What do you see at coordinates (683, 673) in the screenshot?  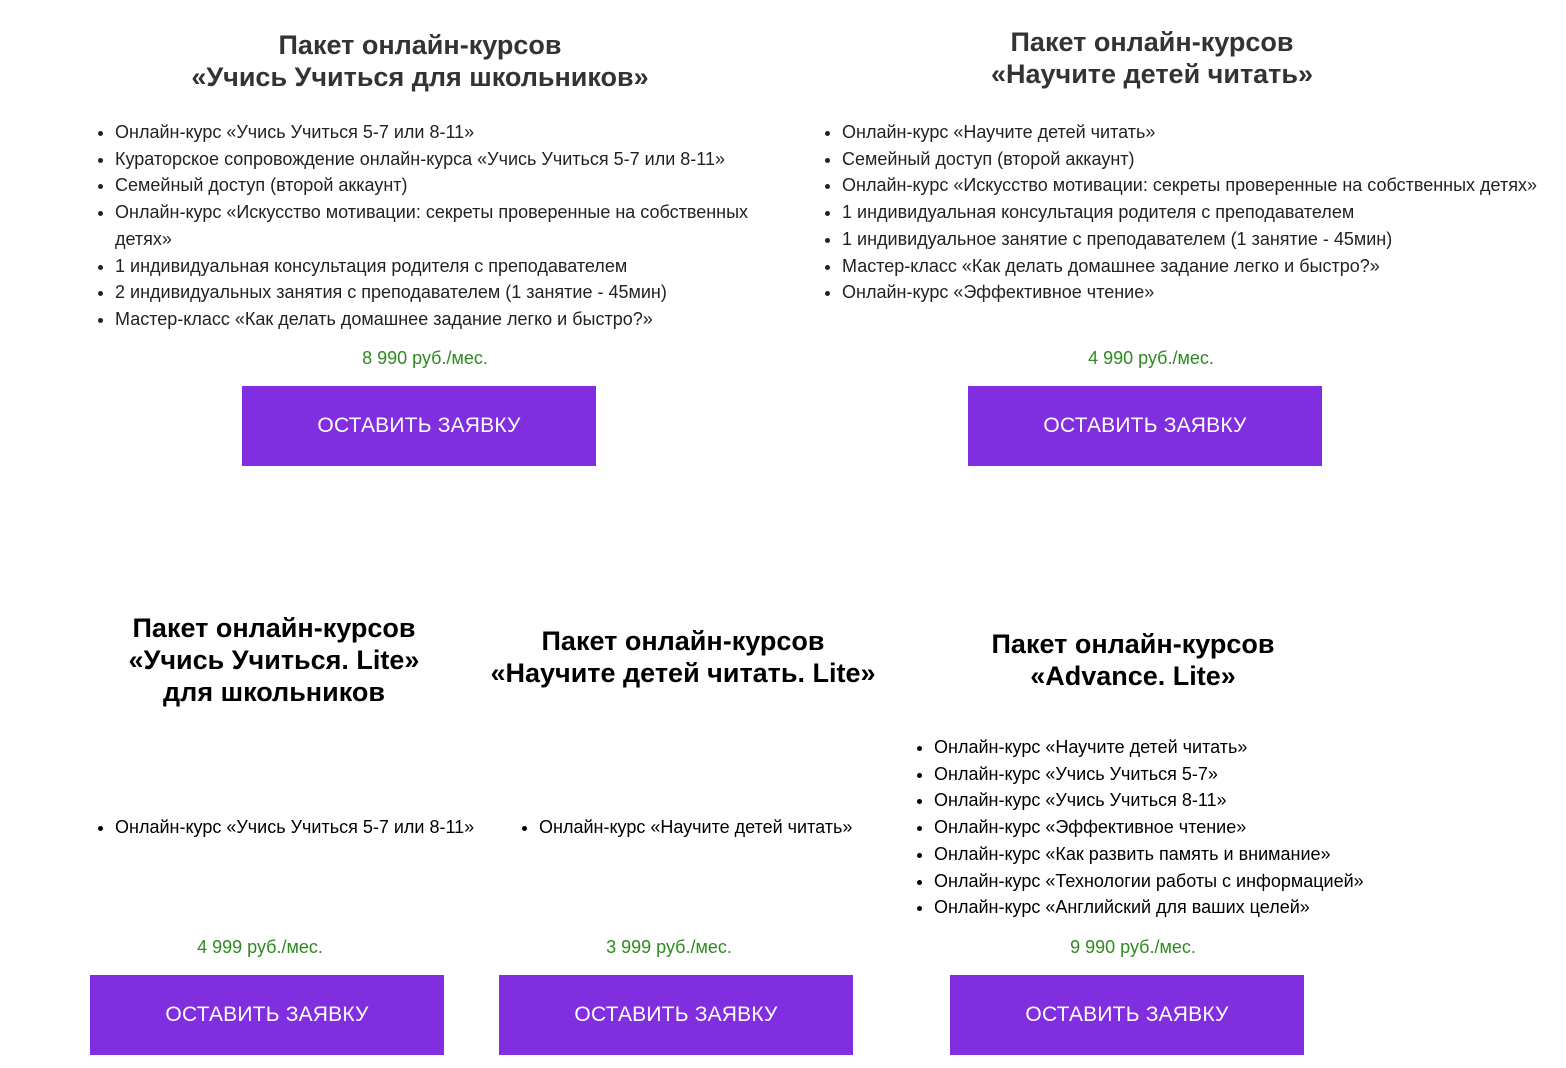 I see `title-line: «Научите детей читать. Lite»` at bounding box center [683, 673].